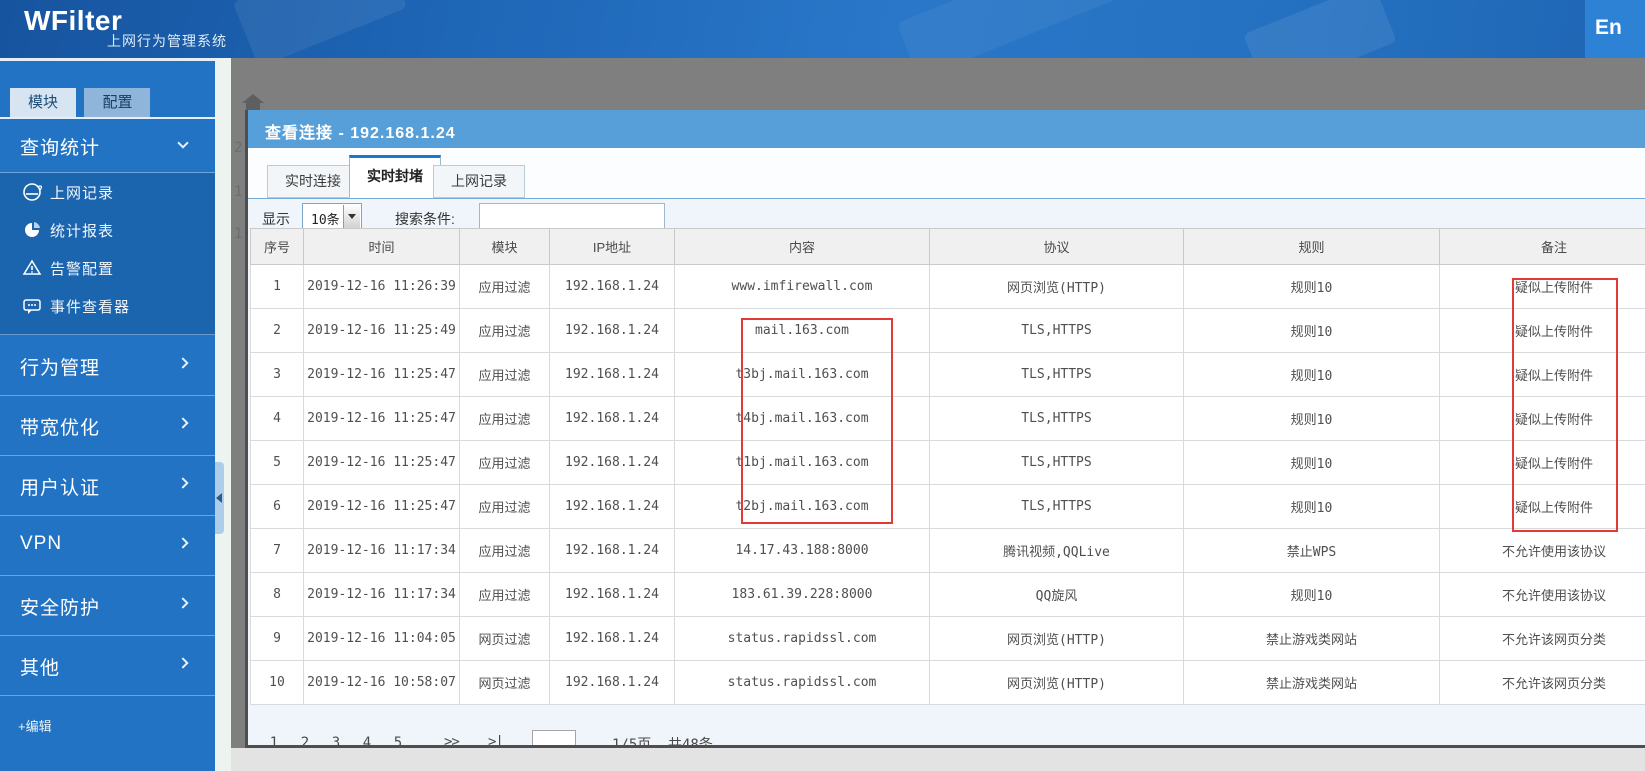  Describe the element at coordinates (612, 246) in the screenshot. I see `column-header: IP地址` at that location.